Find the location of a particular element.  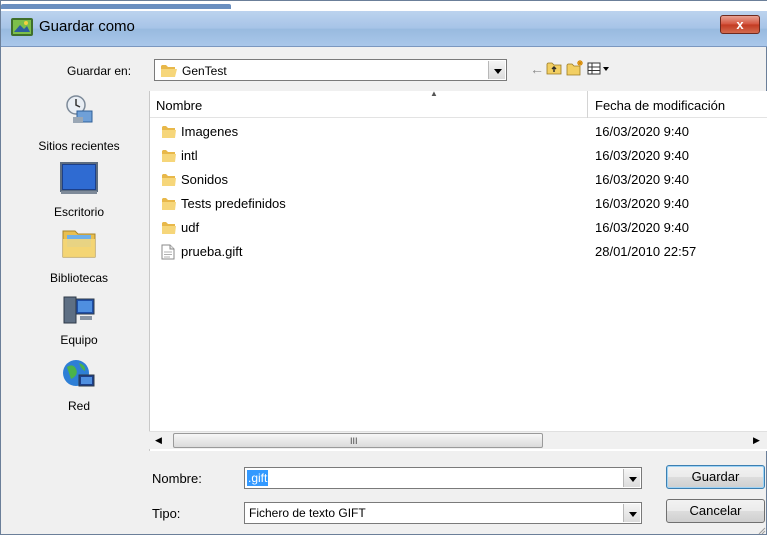

save-in-value: GenTest is located at coordinates (204, 71).